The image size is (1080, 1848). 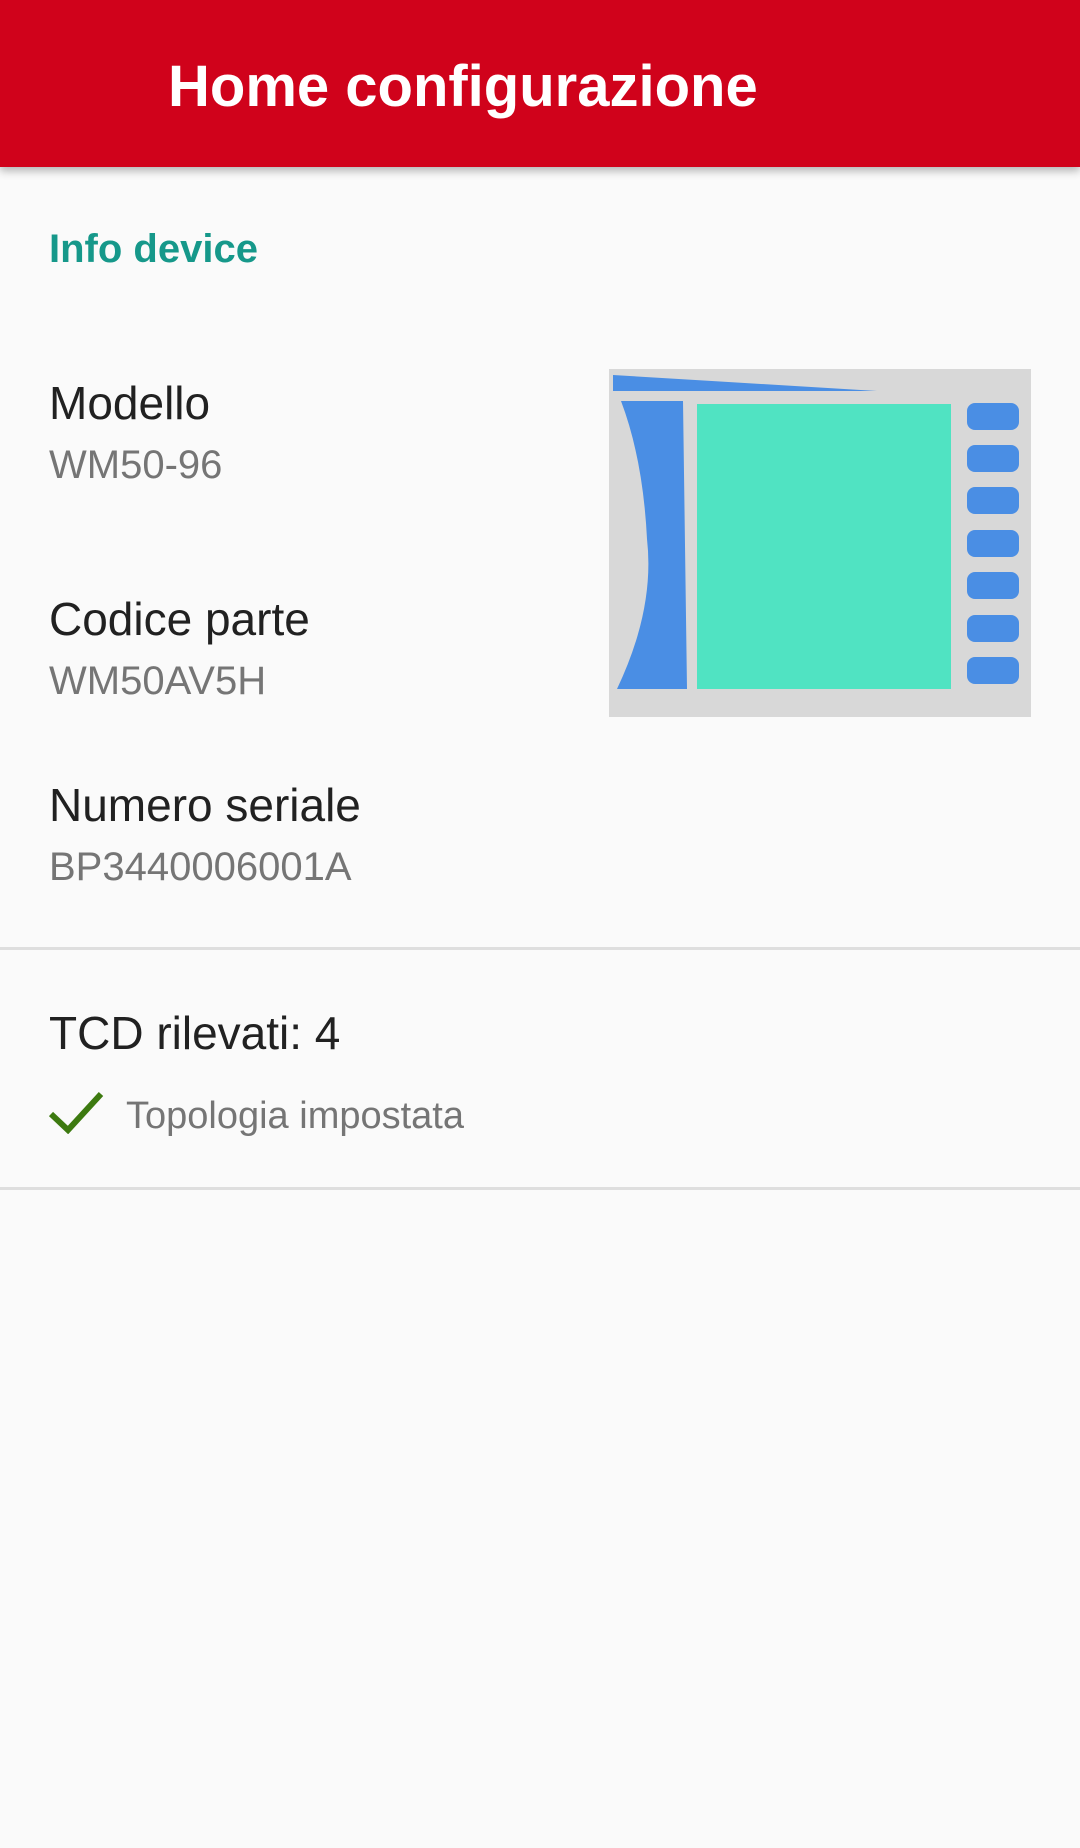 What do you see at coordinates (295, 1116) in the screenshot?
I see `topology-status-text: Topologia impostata` at bounding box center [295, 1116].